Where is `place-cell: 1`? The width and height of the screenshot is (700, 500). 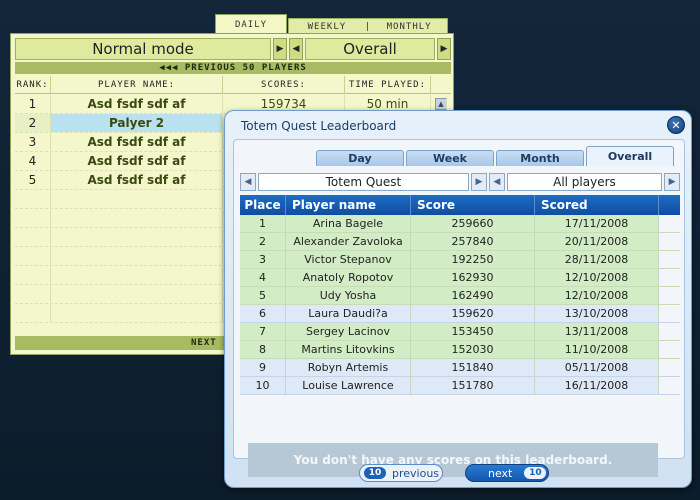 place-cell: 1 is located at coordinates (263, 223).